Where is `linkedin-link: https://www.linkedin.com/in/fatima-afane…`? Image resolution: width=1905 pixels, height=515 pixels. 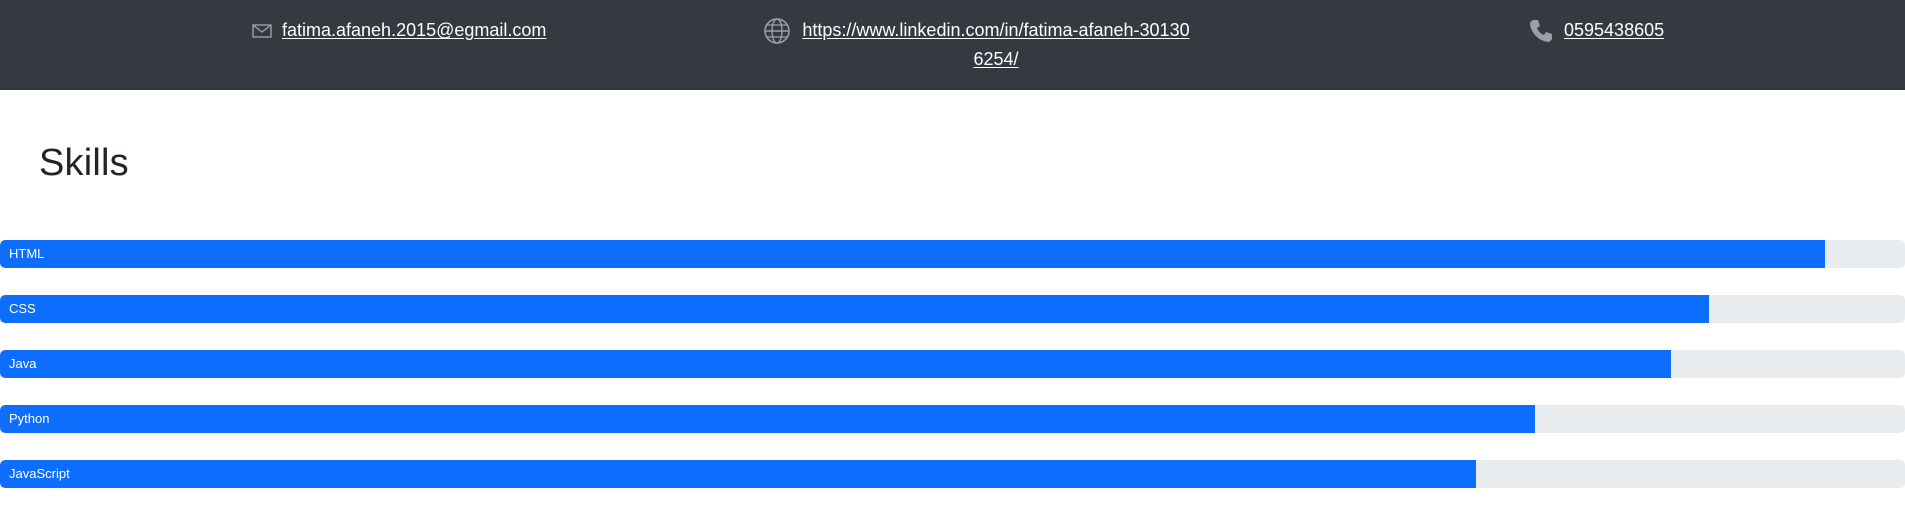
linkedin-link: https://www.linkedin.com/in/fatima-afane… is located at coordinates (996, 45).